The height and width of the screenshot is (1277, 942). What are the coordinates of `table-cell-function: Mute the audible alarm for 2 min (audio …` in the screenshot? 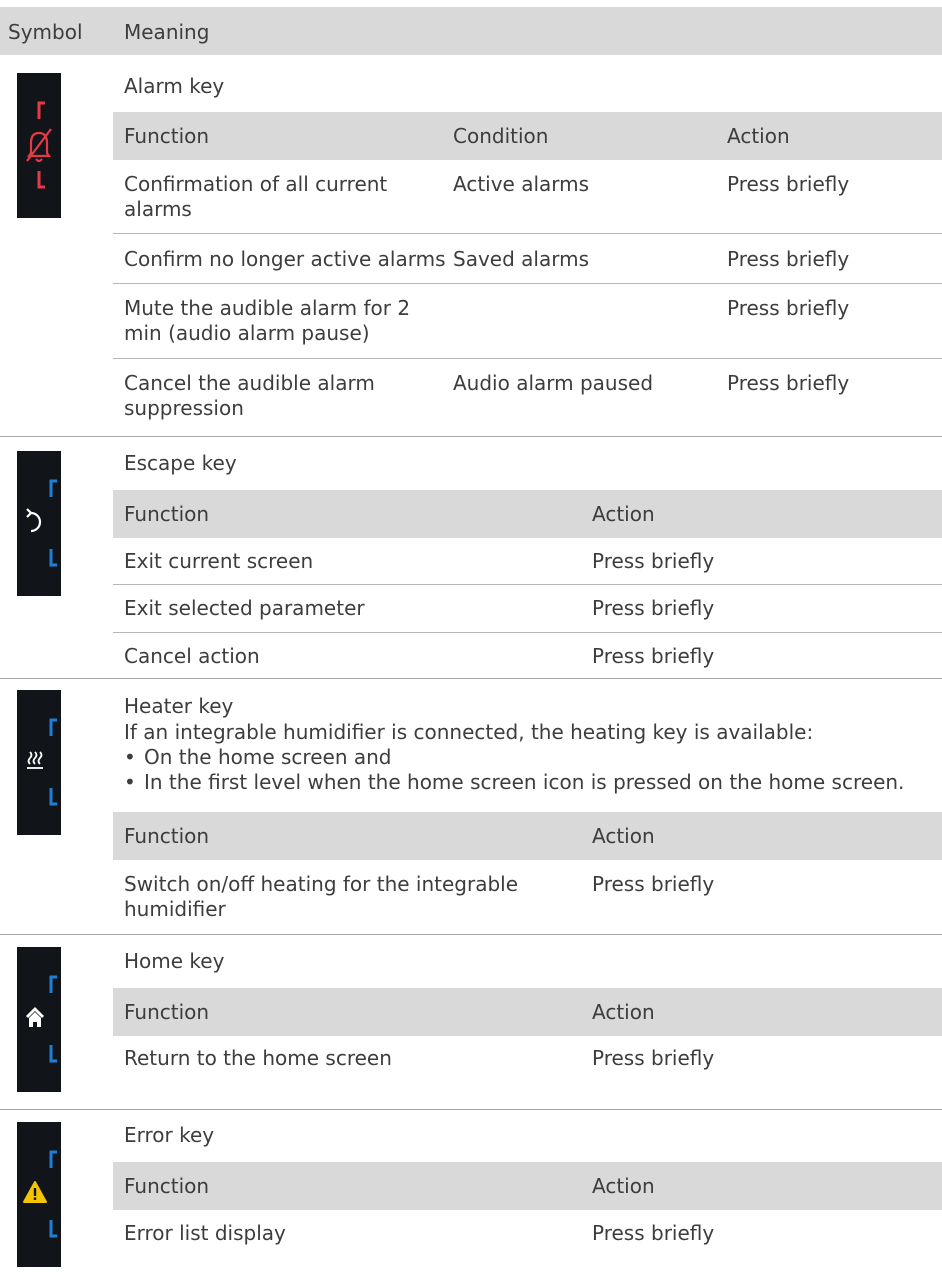 It's located at (267, 320).